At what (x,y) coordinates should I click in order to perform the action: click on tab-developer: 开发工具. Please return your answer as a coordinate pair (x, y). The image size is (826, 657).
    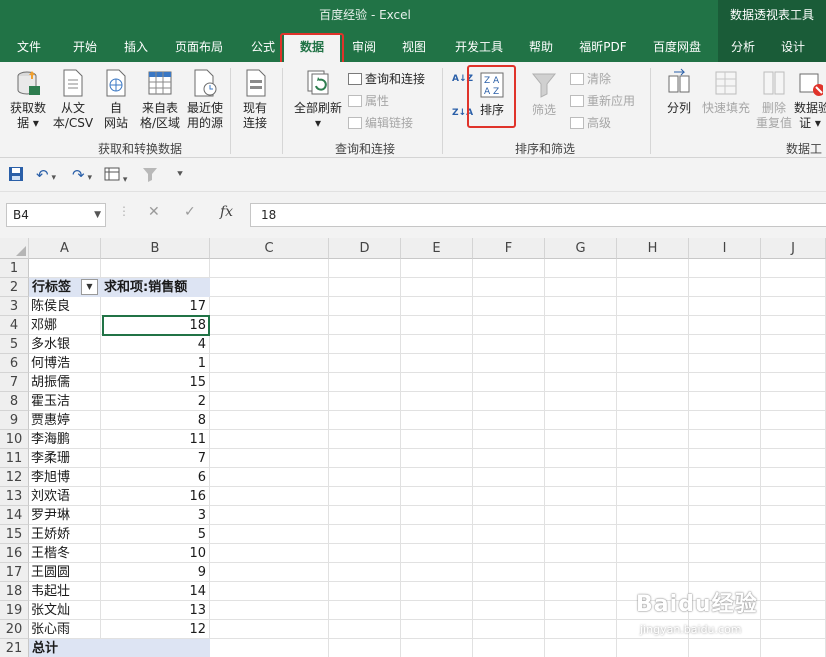
    Looking at the image, I should click on (479, 47).